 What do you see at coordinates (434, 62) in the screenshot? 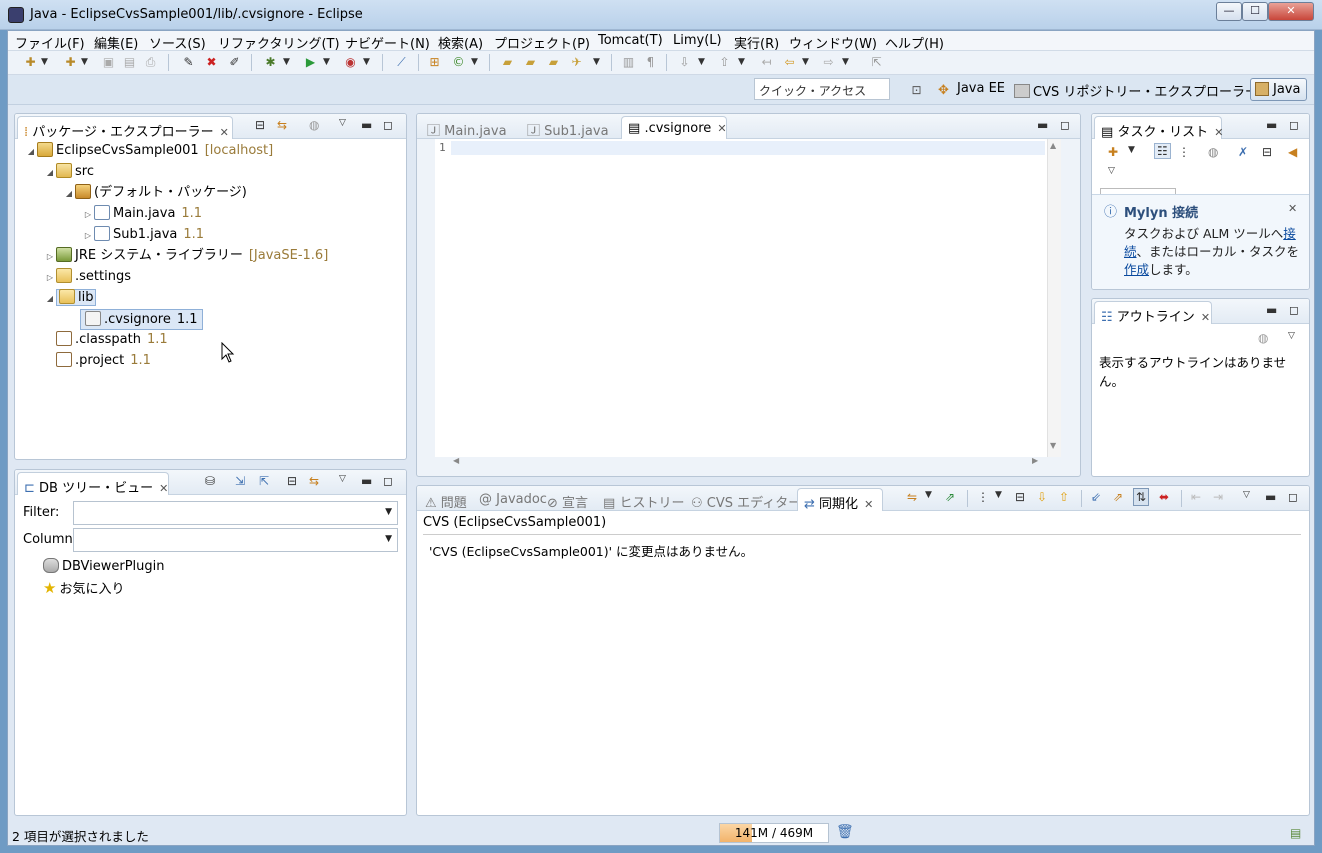
I see `new-java-project-icon: ⊞` at bounding box center [434, 62].